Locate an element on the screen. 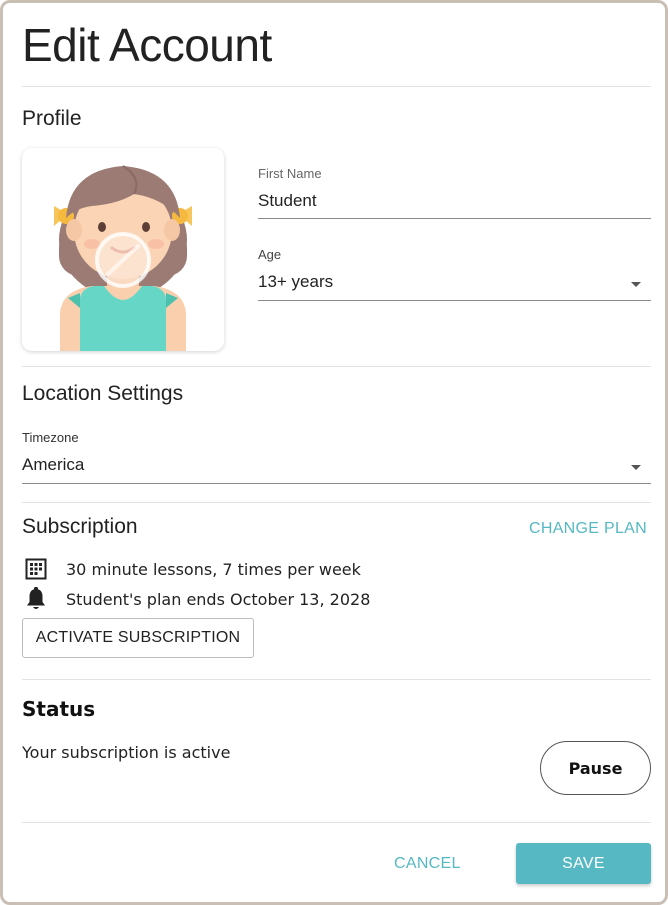 This screenshot has height=905, width=668. first-name-underline is located at coordinates (454, 218).